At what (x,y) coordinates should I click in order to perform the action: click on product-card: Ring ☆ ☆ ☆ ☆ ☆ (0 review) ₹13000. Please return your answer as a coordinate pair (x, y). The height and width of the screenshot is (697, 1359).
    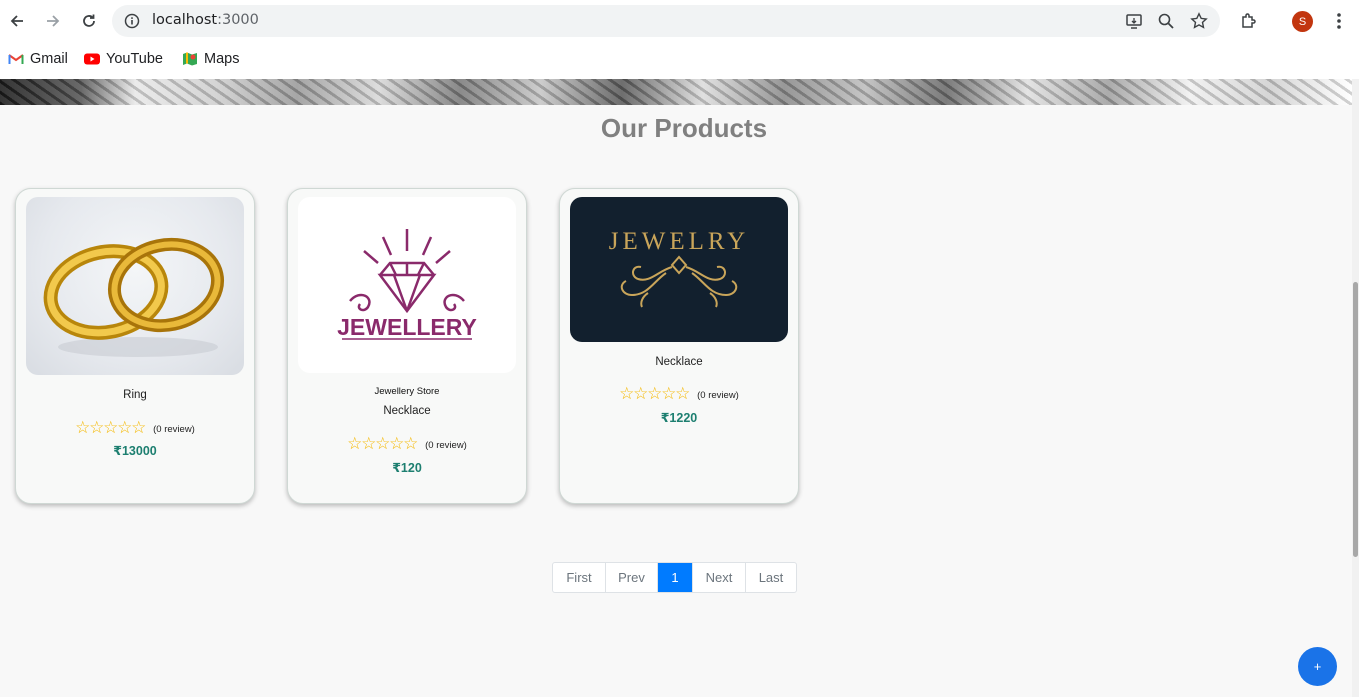
    Looking at the image, I should click on (135, 346).